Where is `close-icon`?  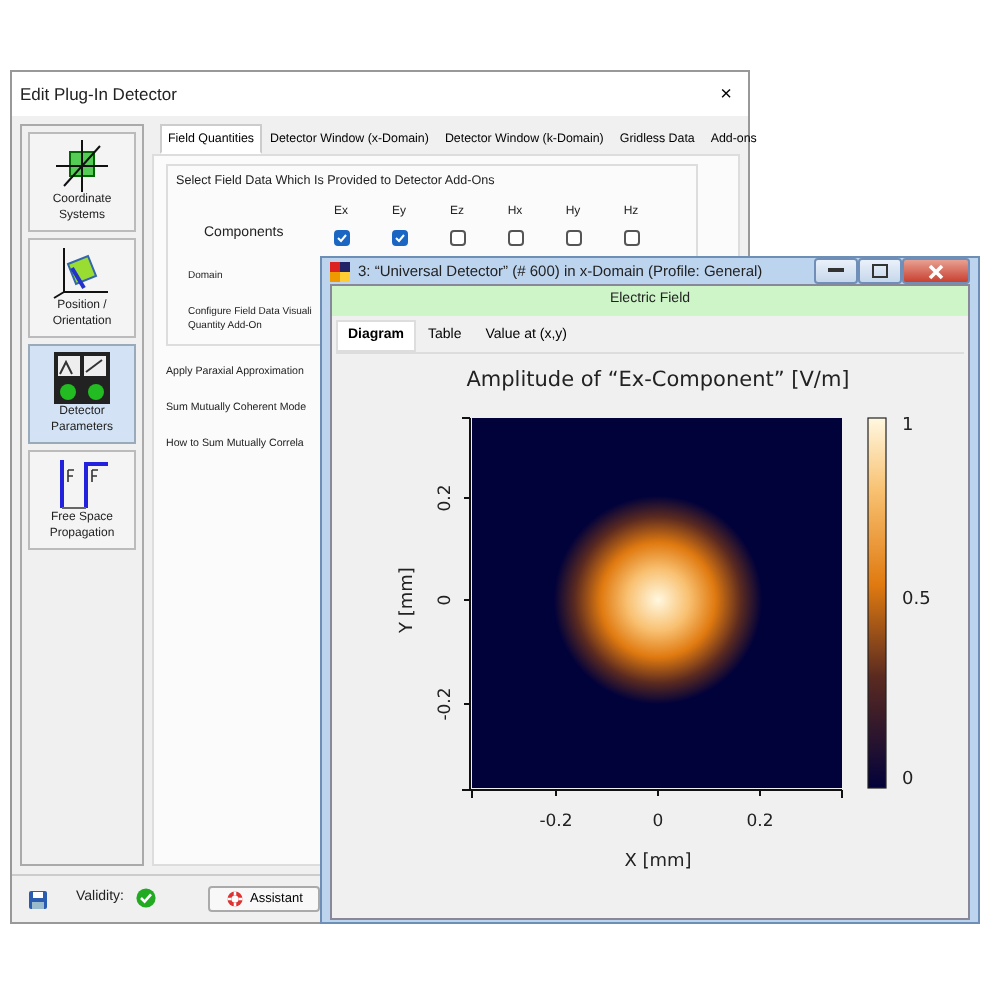
close-icon is located at coordinates (936, 271).